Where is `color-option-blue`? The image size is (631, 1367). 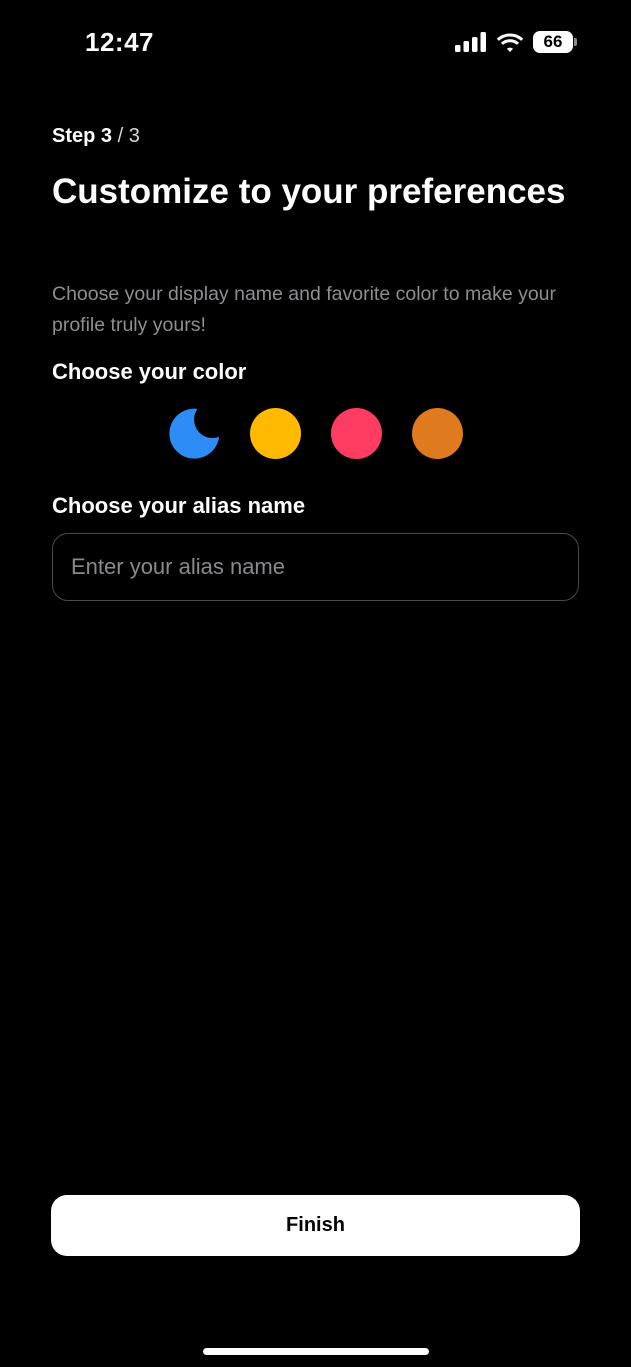 color-option-blue is located at coordinates (194, 433).